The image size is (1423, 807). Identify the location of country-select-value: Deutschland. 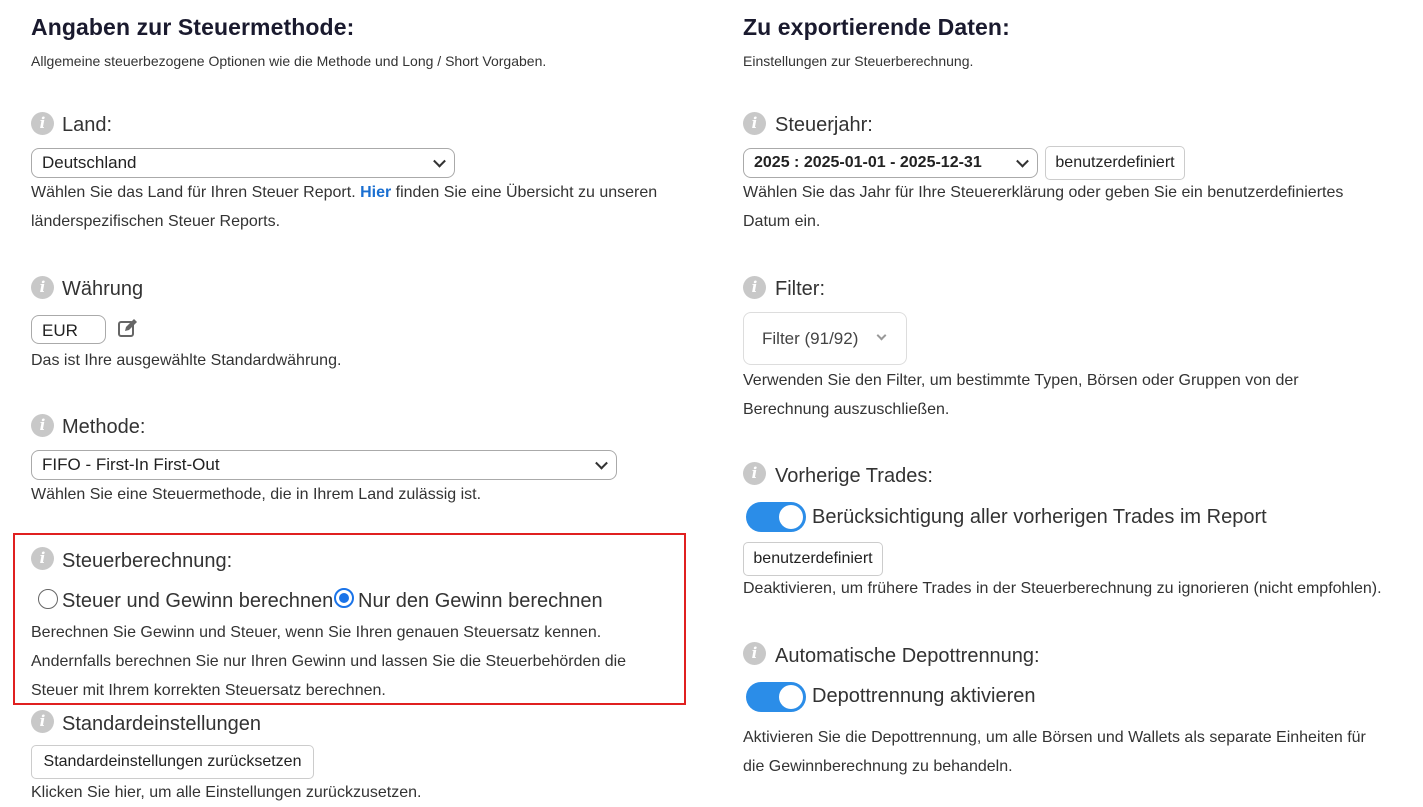
(89, 162).